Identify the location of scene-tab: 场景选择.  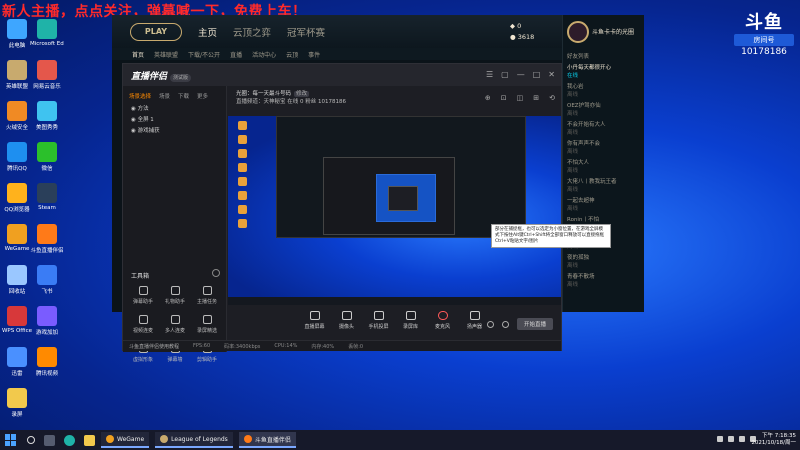
(140, 96).